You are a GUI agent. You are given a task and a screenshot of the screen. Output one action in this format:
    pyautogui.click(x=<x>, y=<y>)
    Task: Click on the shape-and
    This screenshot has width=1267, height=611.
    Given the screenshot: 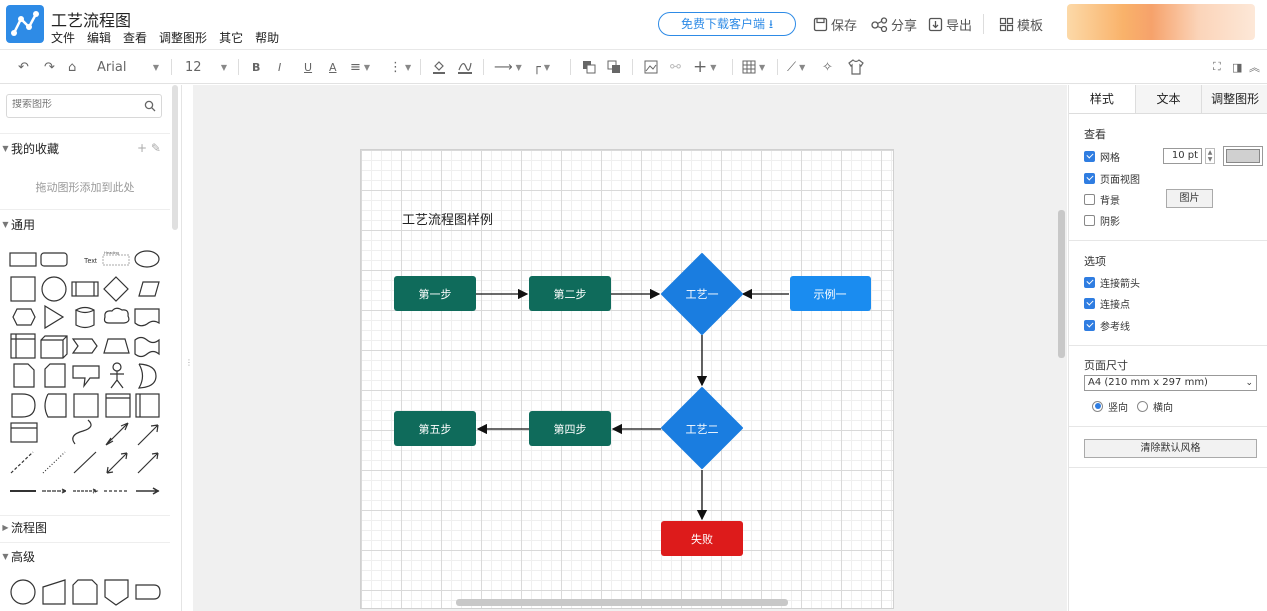 What is the action you would take?
    pyautogui.click(x=23, y=405)
    